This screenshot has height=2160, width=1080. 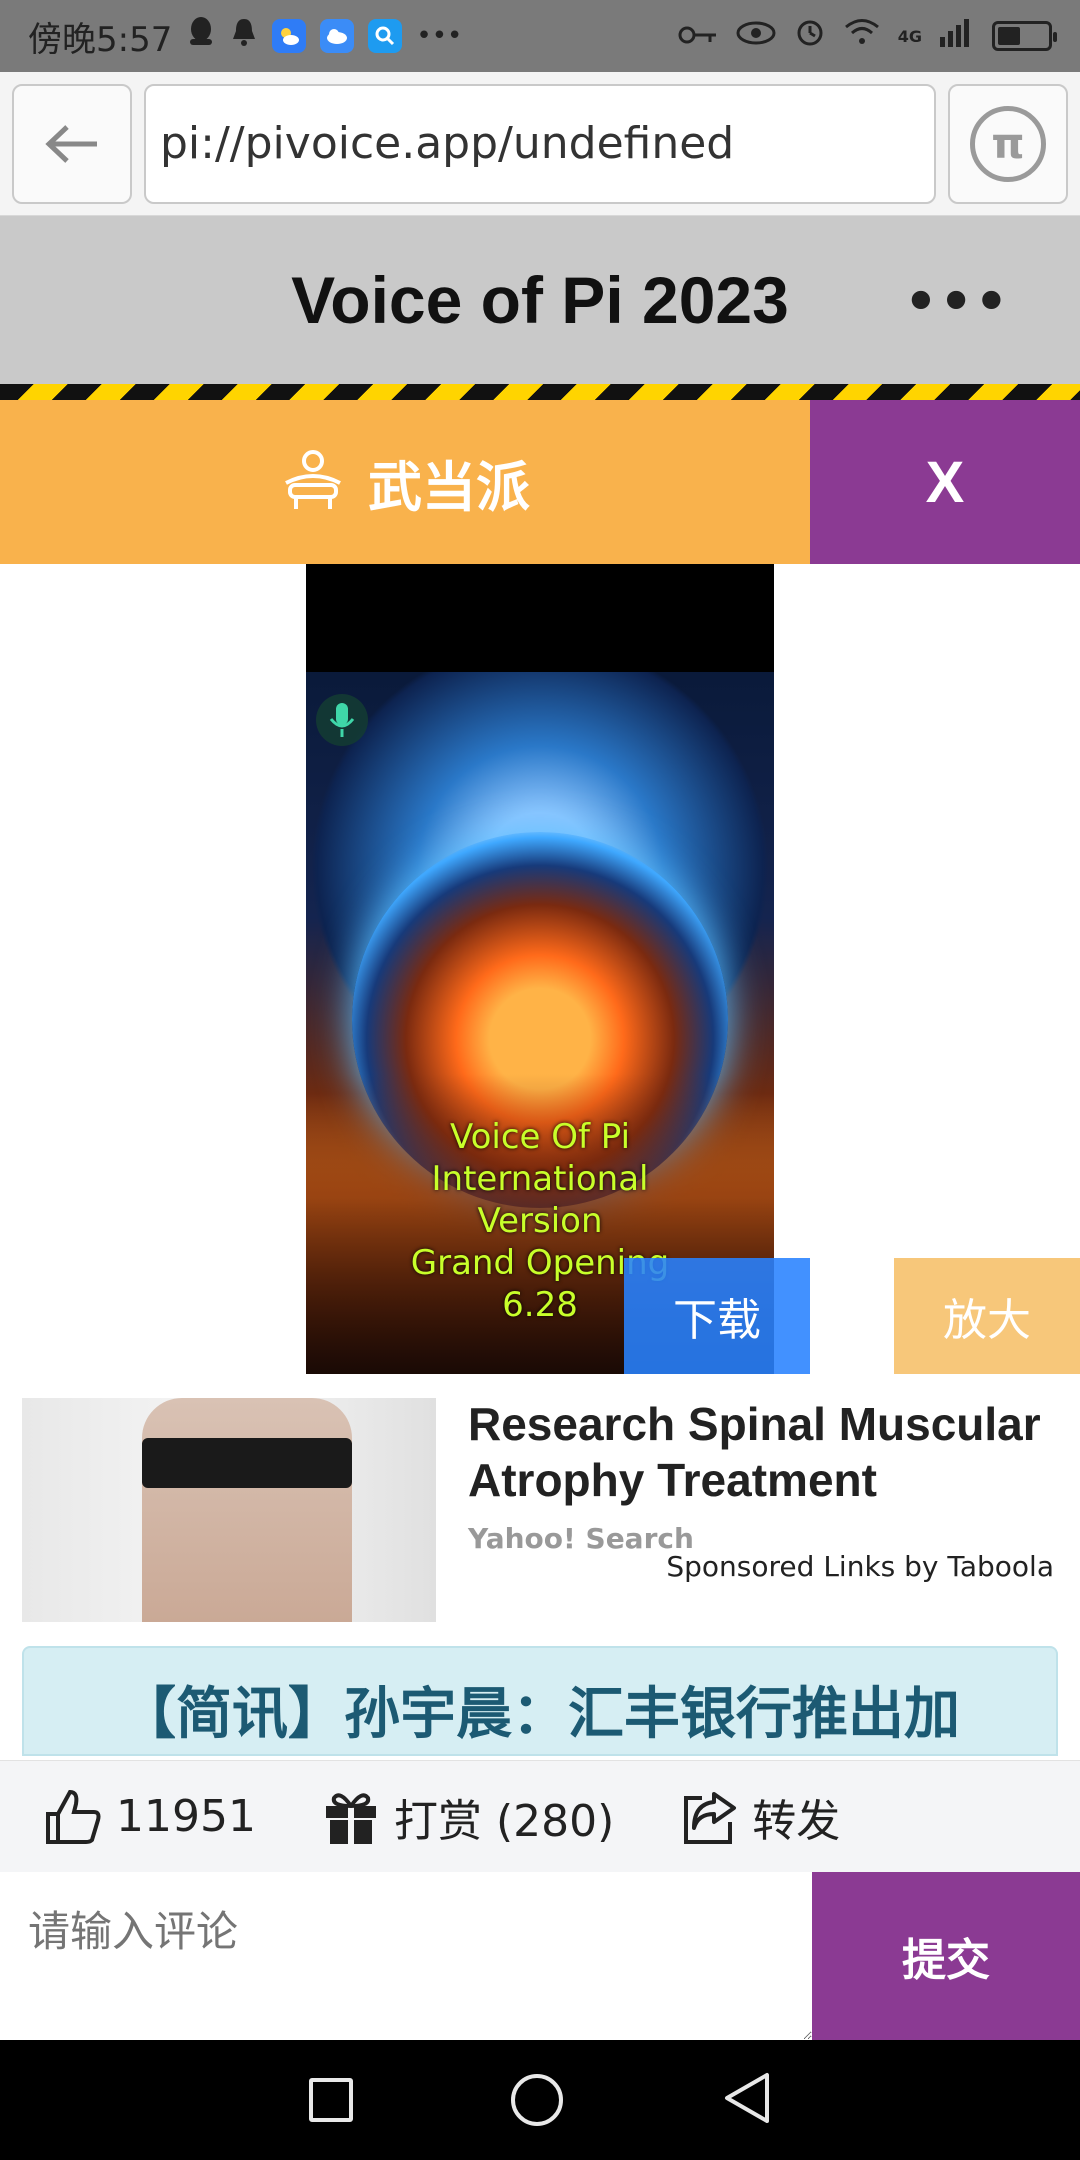 What do you see at coordinates (247, 1463) in the screenshot?
I see `ad-figure-detail` at bounding box center [247, 1463].